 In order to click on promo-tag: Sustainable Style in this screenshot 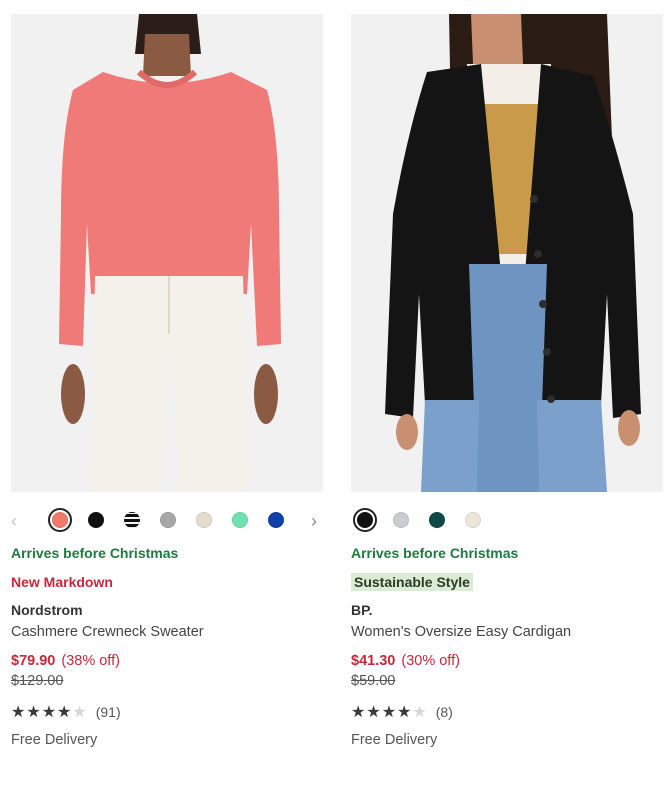, I will do `click(507, 582)`.